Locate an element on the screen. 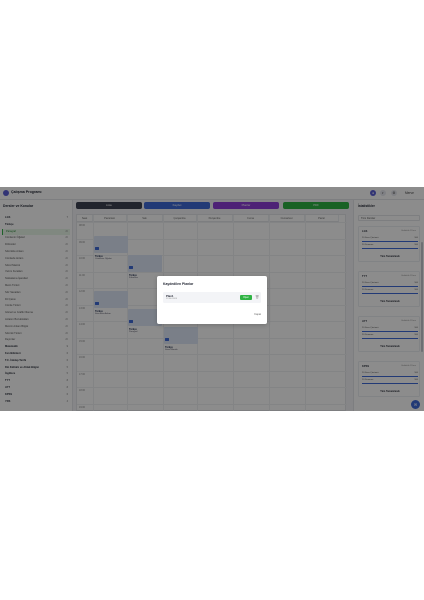 This screenshot has width=424, height=600. saved-plan-row: Plan1 12.06.2024 Open 🗑 is located at coordinates (212, 297).